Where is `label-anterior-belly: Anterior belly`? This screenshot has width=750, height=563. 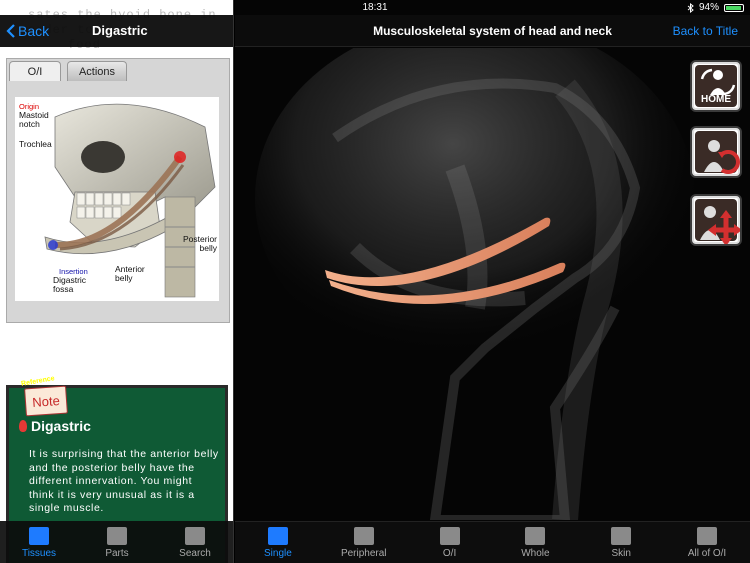
label-anterior-belly: Anterior belly is located at coordinates (130, 273).